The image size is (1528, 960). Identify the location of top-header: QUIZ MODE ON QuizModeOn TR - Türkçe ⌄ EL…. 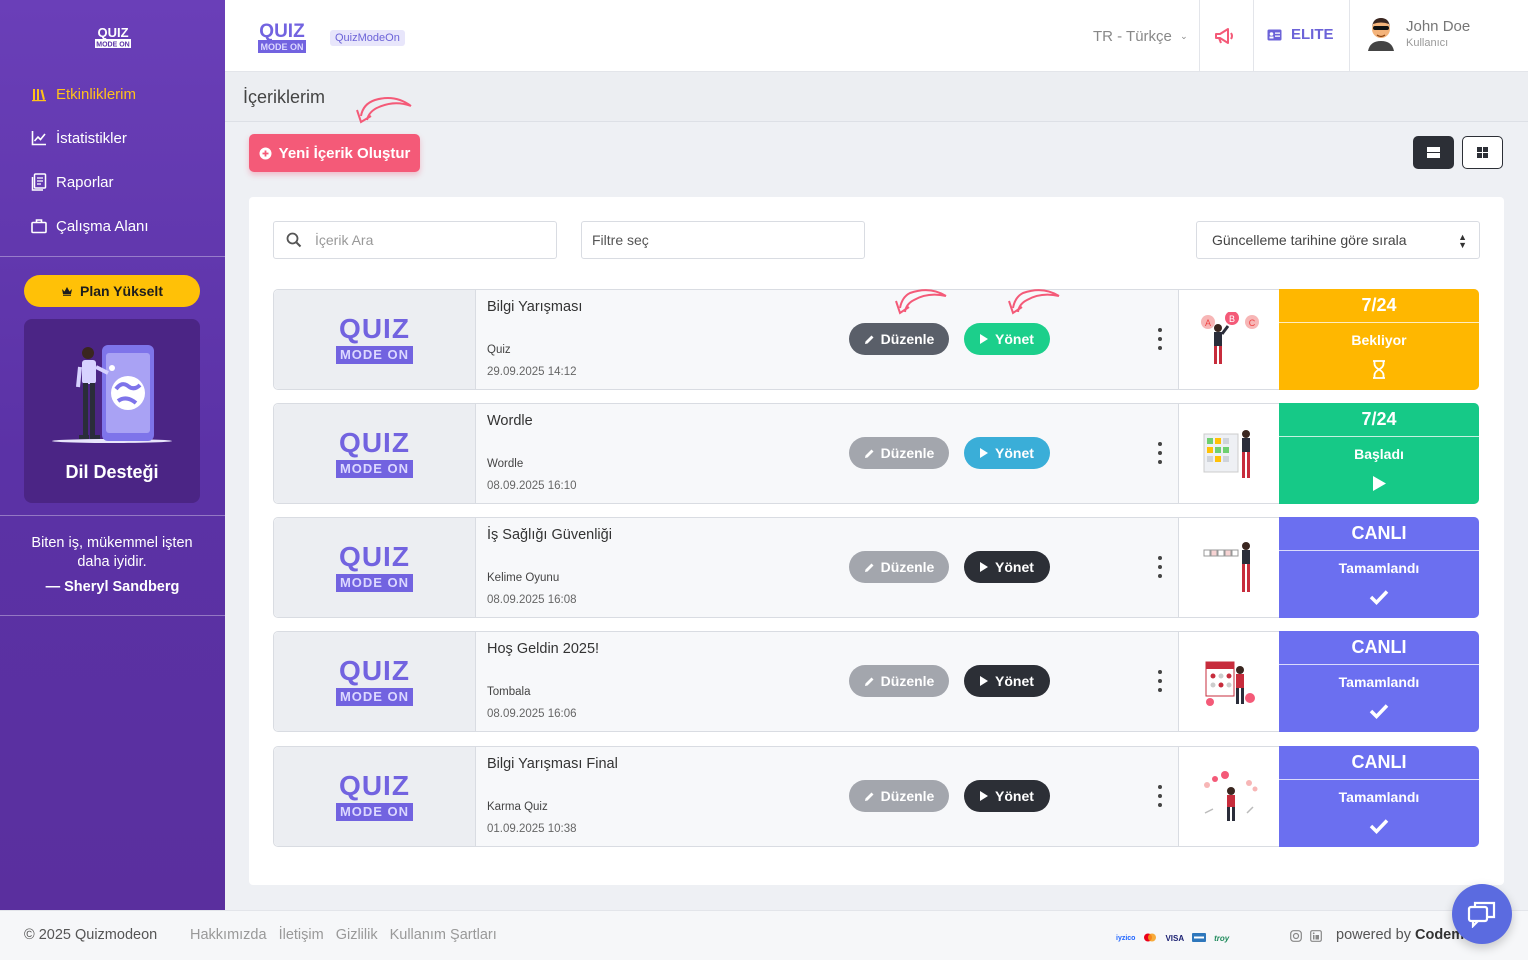
(876, 36).